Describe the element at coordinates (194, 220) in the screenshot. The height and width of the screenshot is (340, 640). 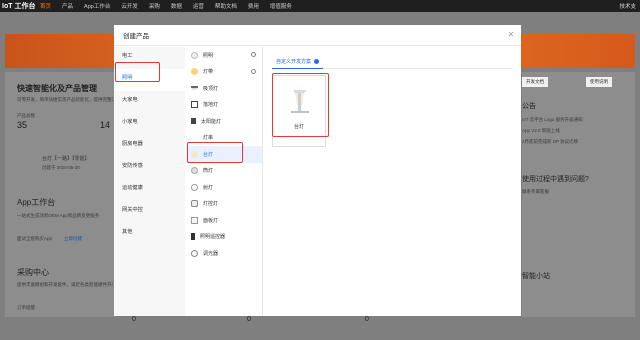
I see `panel-light-icon` at that location.